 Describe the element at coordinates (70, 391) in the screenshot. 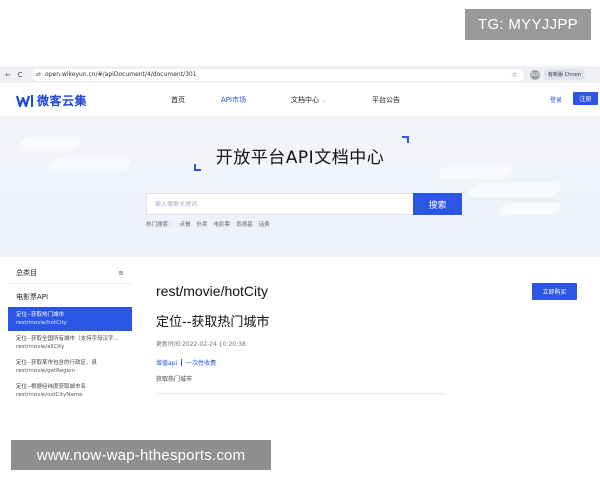

I see `sidebar-item-city-name: 定位--根据经纬度获取城市名 rest/movie/ostCityName` at that location.